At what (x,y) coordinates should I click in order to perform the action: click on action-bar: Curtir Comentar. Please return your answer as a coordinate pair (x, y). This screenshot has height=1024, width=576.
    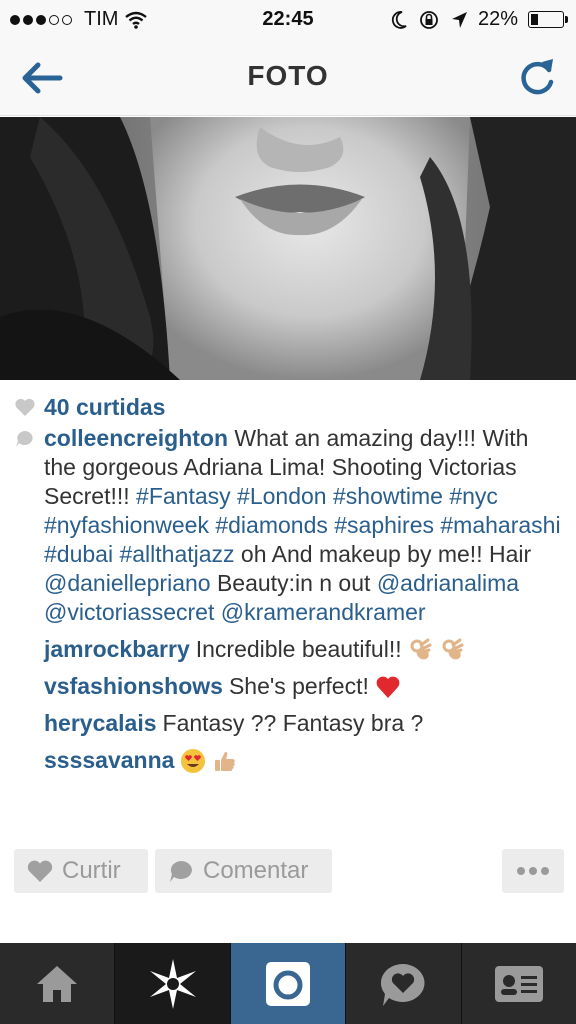
    Looking at the image, I should click on (289, 871).